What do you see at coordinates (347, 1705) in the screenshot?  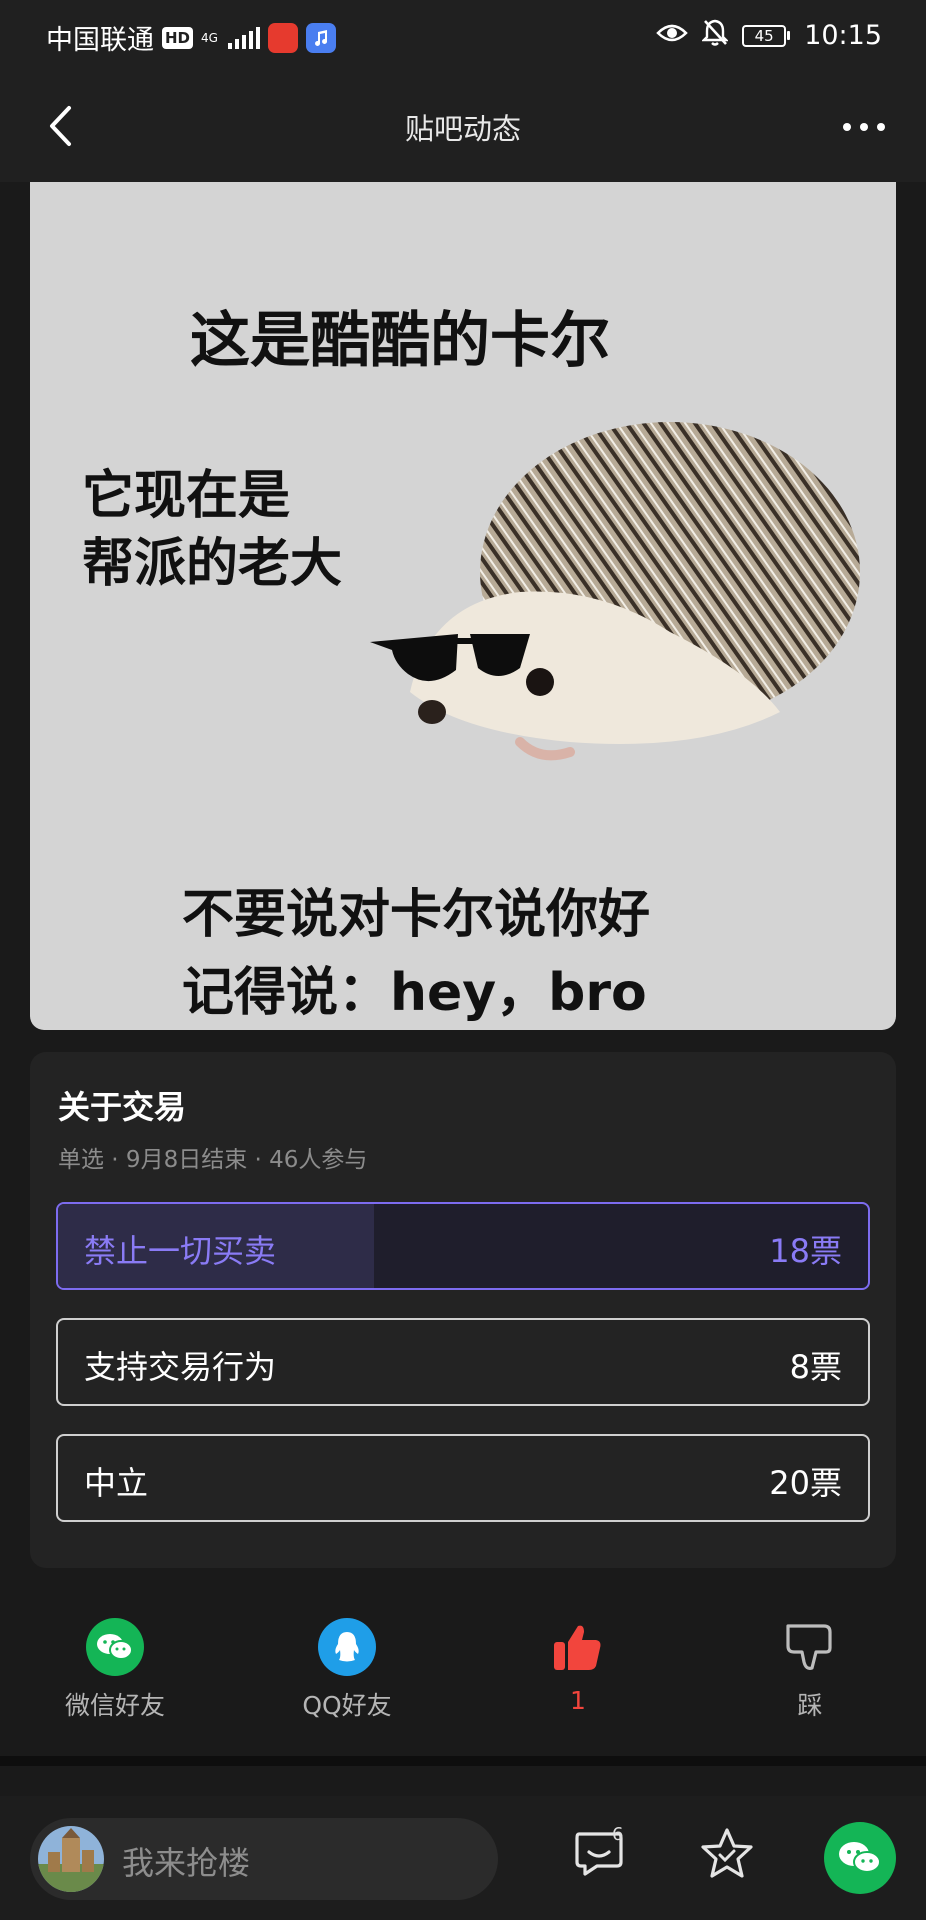 I see `share-qq-label: QQ好友` at bounding box center [347, 1705].